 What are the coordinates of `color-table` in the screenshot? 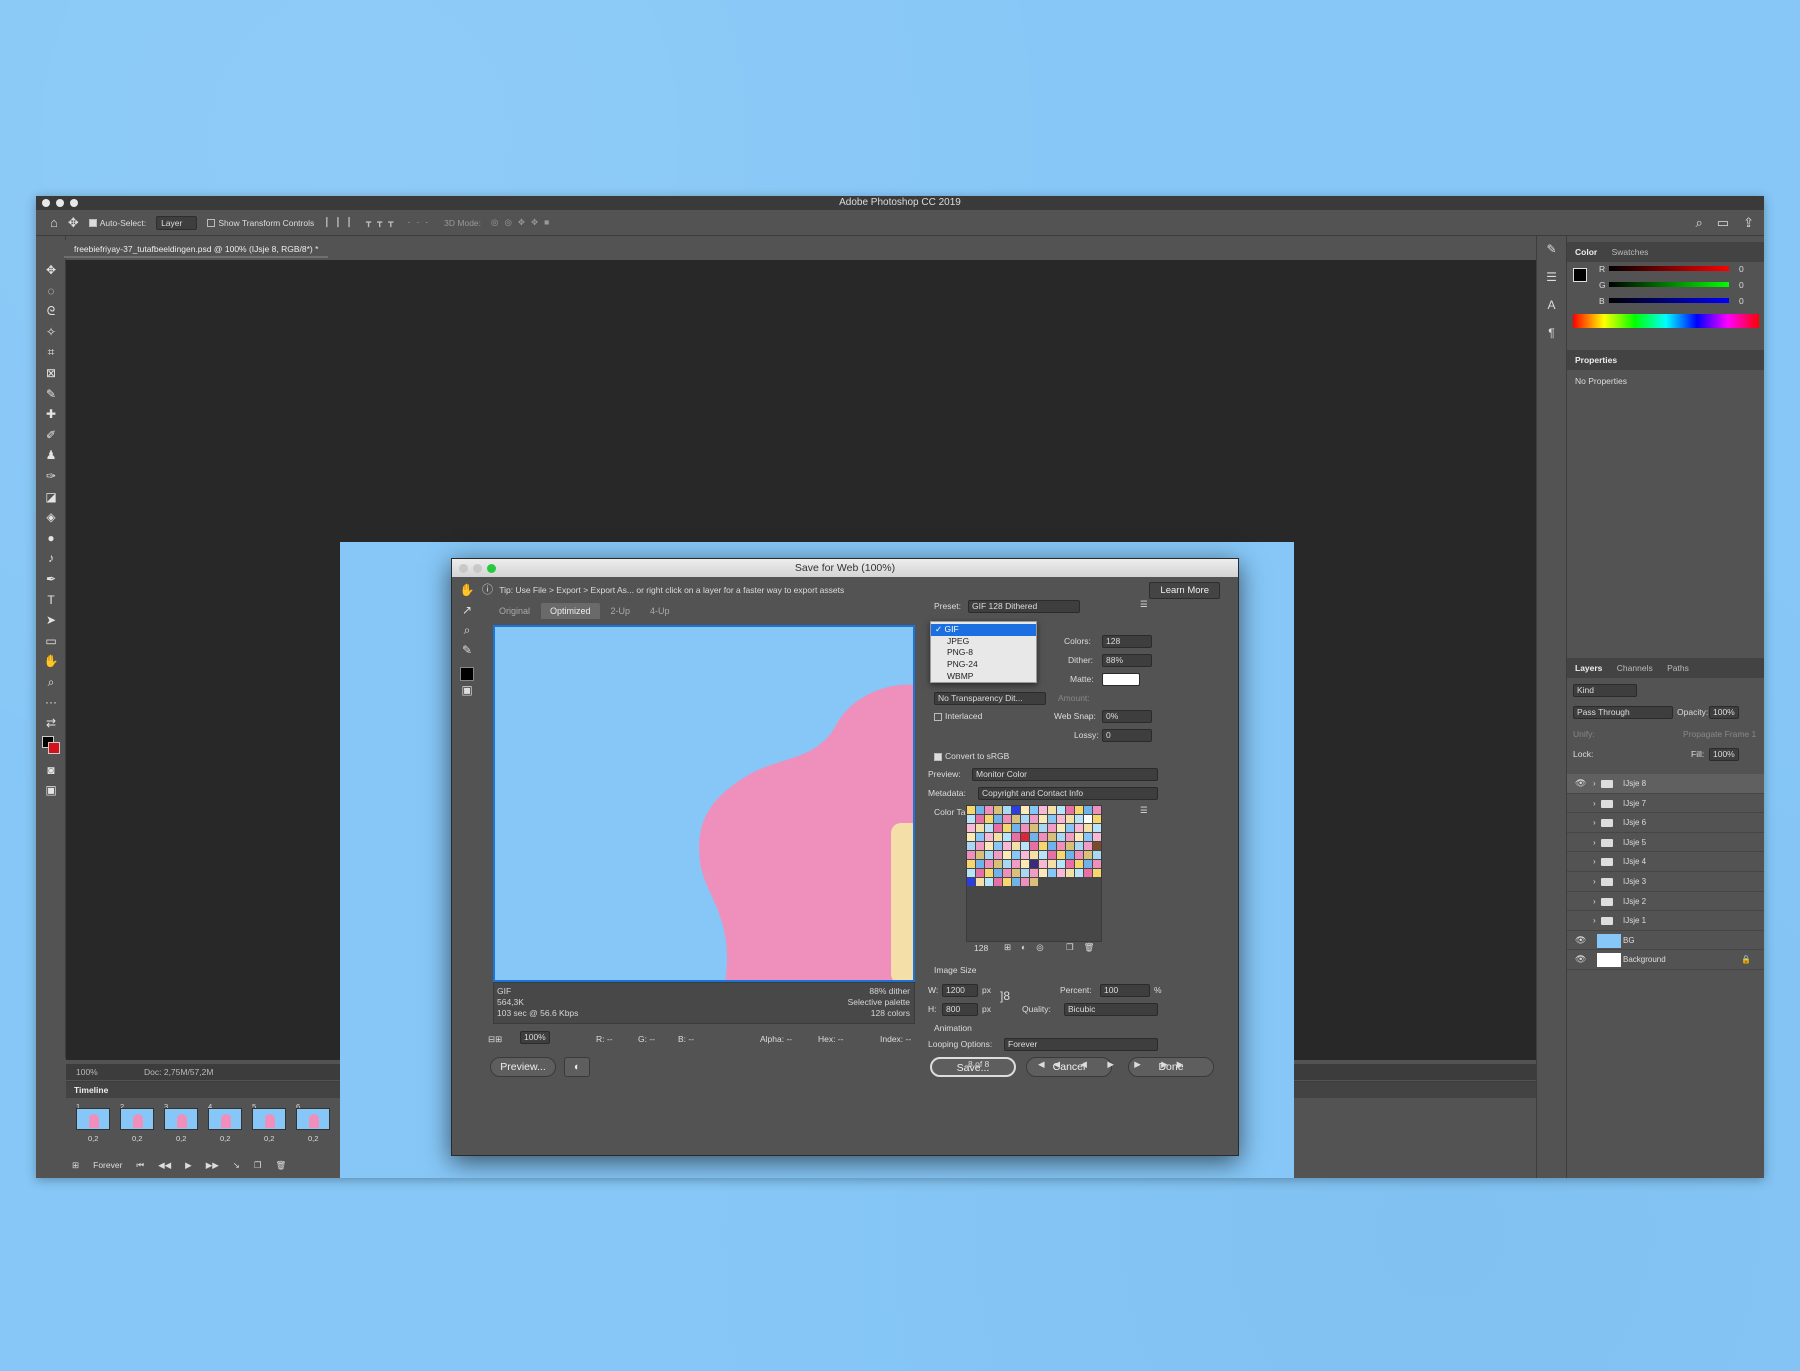 It's located at (1034, 873).